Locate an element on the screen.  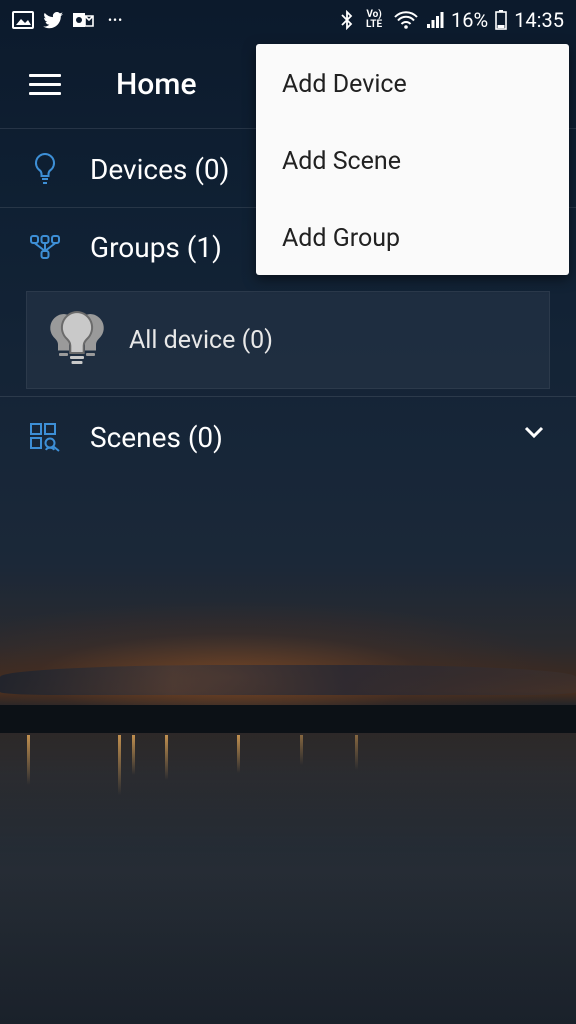
scenes-label: Scenes (0) is located at coordinates (156, 437).